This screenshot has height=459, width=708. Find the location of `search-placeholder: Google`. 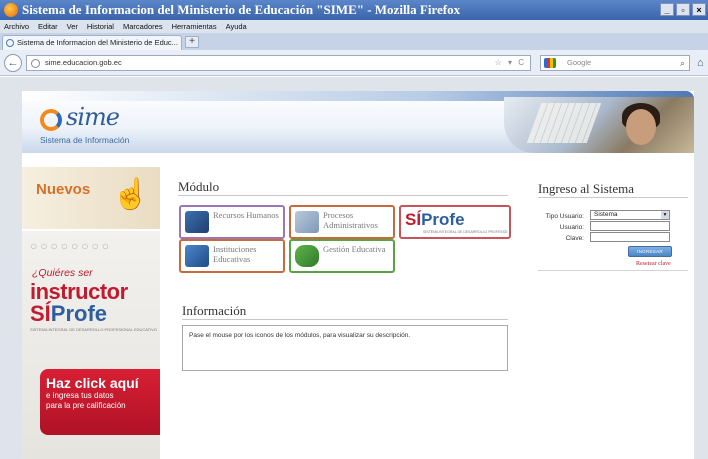

search-placeholder: Google is located at coordinates (579, 62).